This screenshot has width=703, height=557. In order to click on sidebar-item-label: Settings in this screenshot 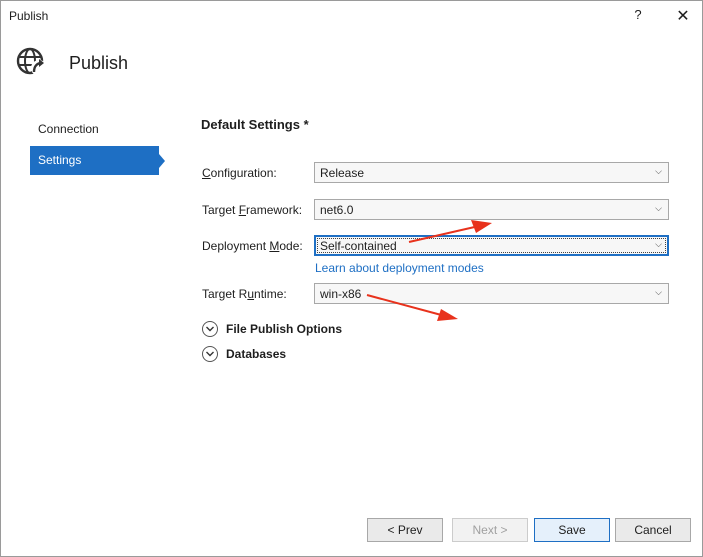, I will do `click(60, 160)`.